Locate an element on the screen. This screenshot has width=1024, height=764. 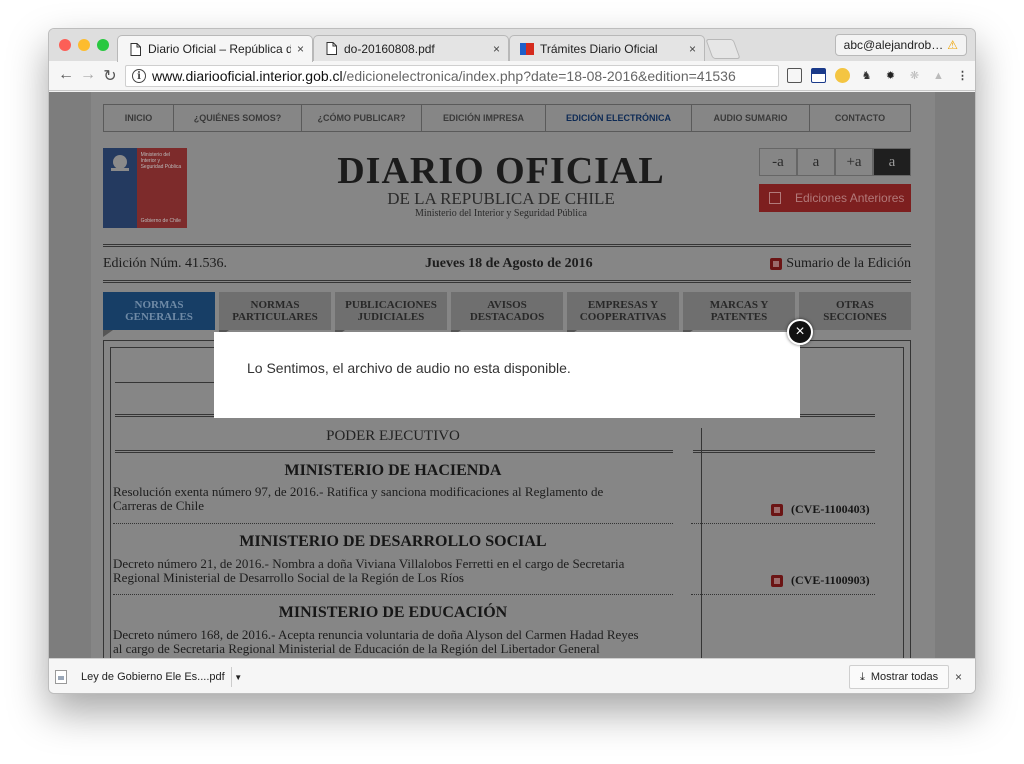
back-arrow-icon: ← is located at coordinates (66, 75).